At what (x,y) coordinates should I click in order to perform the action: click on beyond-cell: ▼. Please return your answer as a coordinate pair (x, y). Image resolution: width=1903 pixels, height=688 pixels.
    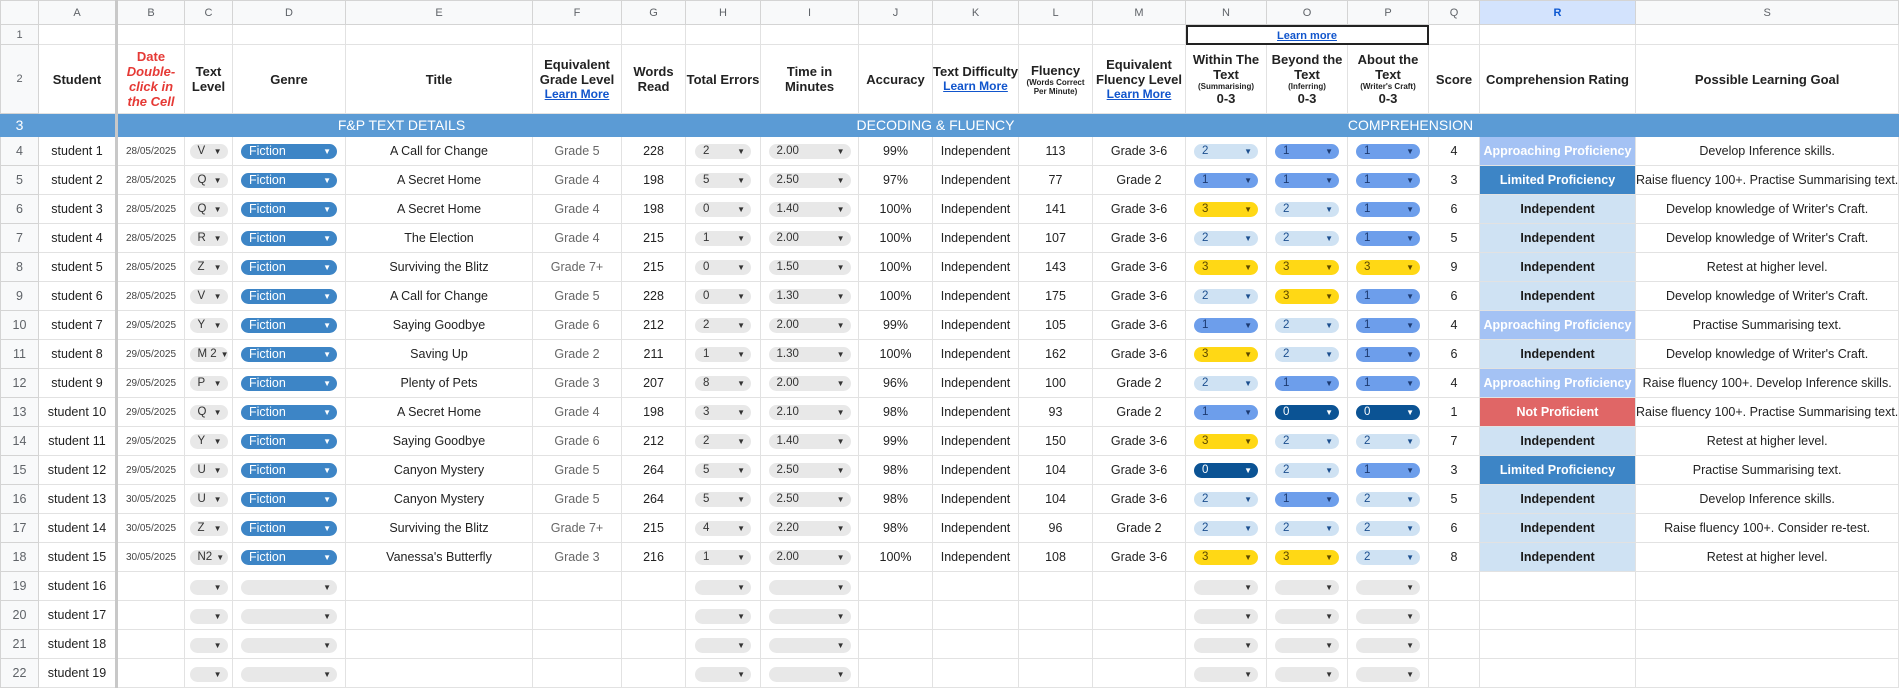
    Looking at the image, I should click on (1307, 615).